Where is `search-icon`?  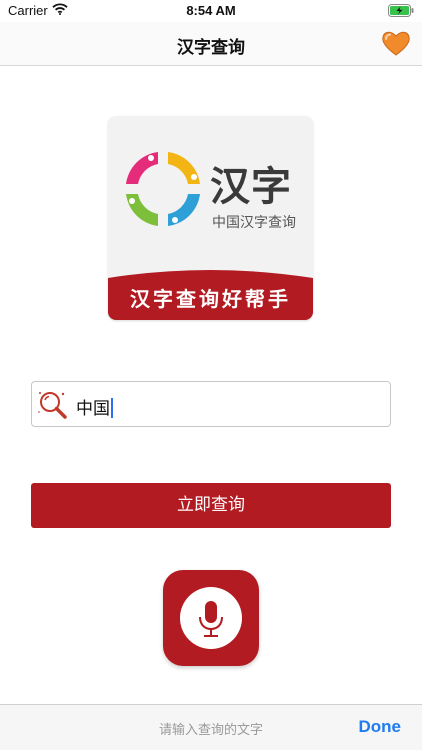
search-icon is located at coordinates (53, 407).